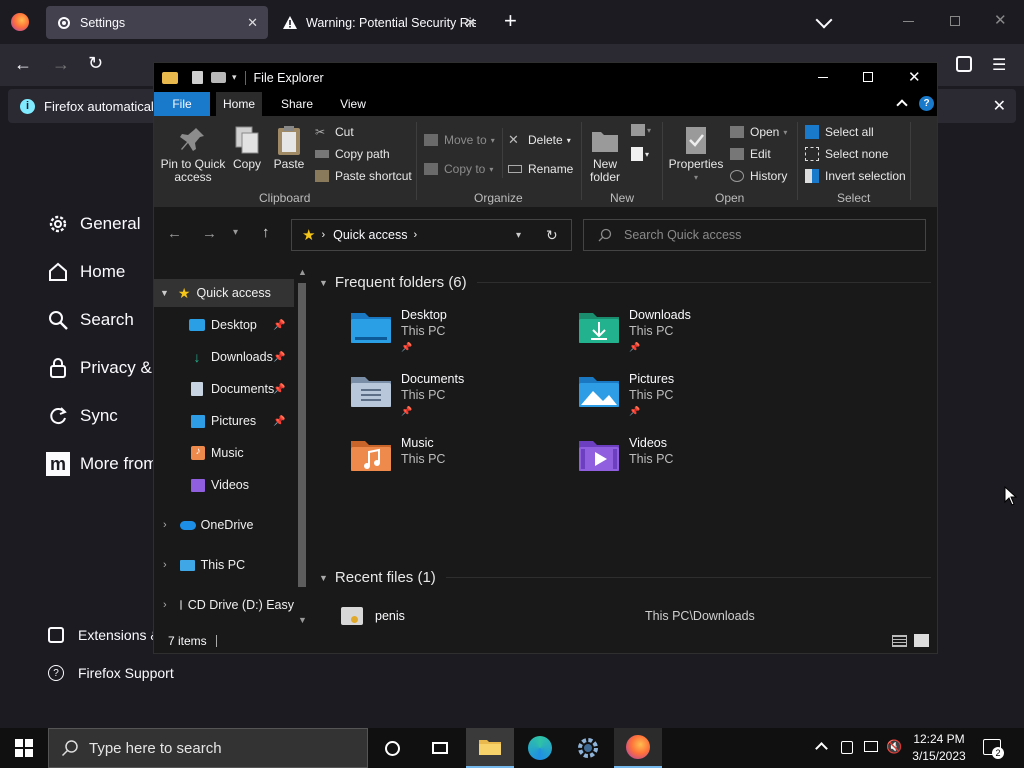 The height and width of the screenshot is (768, 1024). What do you see at coordinates (107, 368) in the screenshot?
I see `sidebar-item-privacy: Privacy & S` at bounding box center [107, 368].